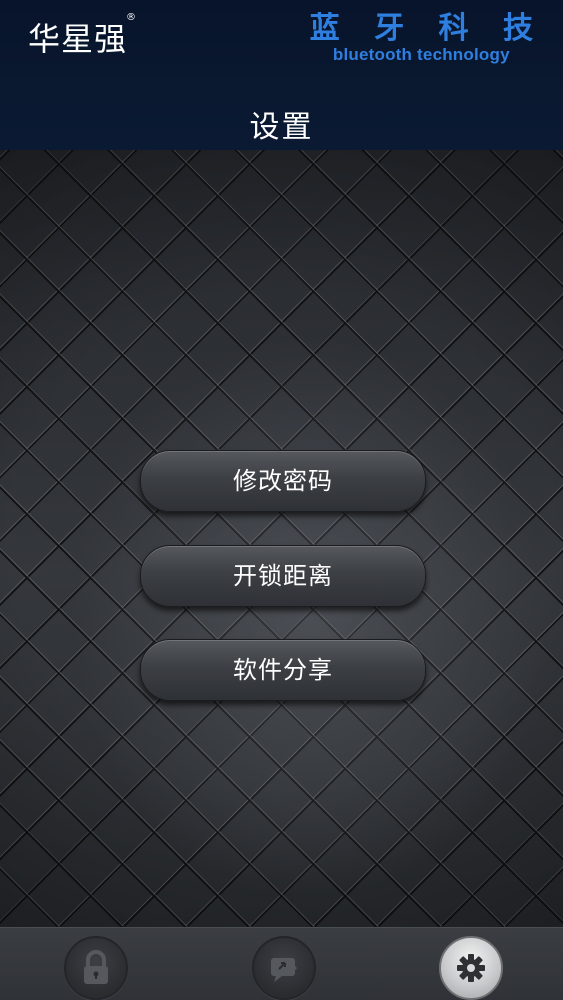 The image size is (563, 1000). I want to click on bottom-tab-bar, so click(281, 963).